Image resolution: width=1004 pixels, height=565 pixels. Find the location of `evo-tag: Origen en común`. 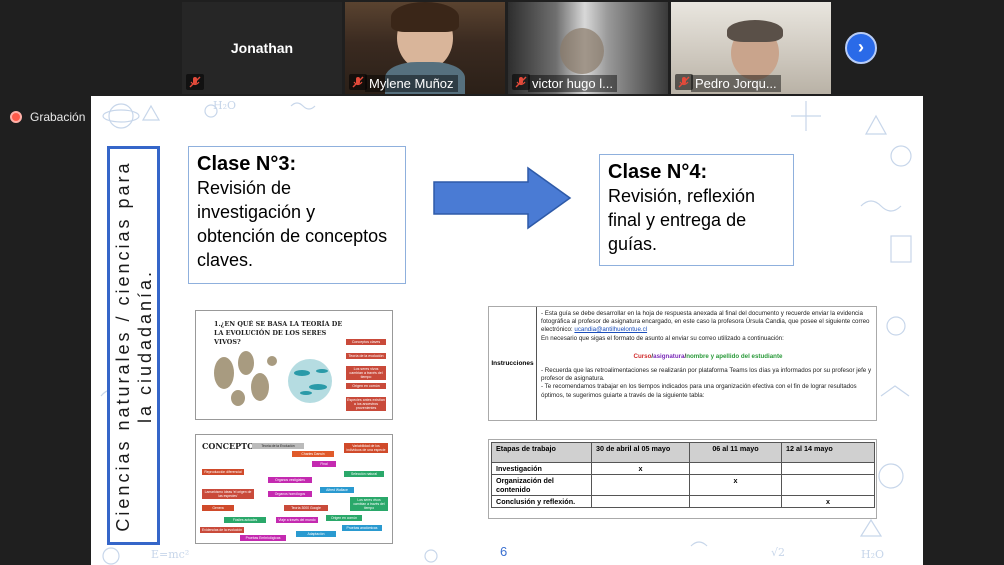

evo-tag: Origen en común is located at coordinates (366, 386).